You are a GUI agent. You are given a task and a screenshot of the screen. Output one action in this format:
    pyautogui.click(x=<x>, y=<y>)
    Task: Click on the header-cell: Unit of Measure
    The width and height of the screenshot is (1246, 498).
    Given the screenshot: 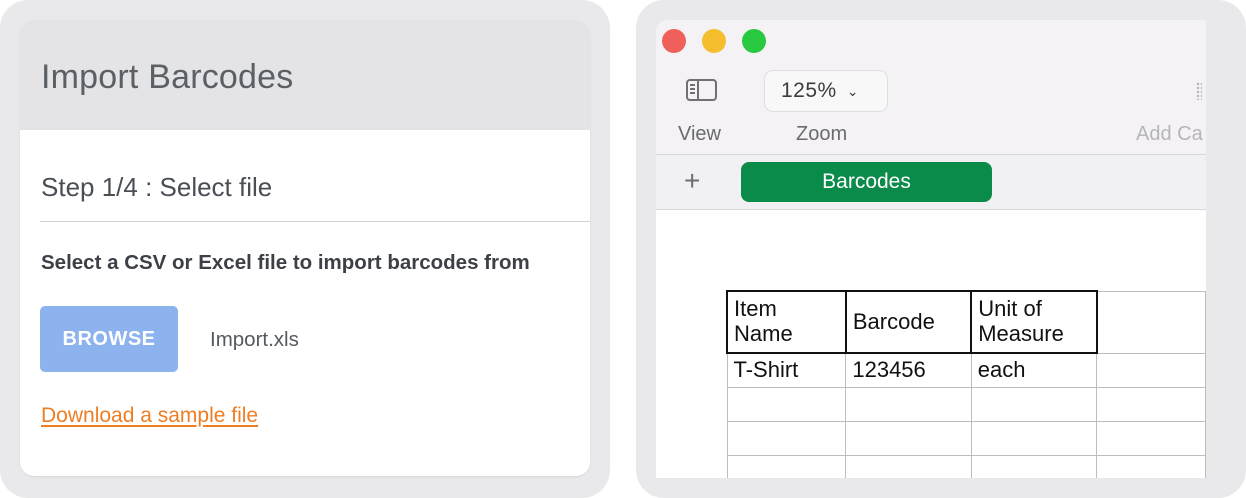 What is the action you would take?
    pyautogui.click(x=1034, y=322)
    